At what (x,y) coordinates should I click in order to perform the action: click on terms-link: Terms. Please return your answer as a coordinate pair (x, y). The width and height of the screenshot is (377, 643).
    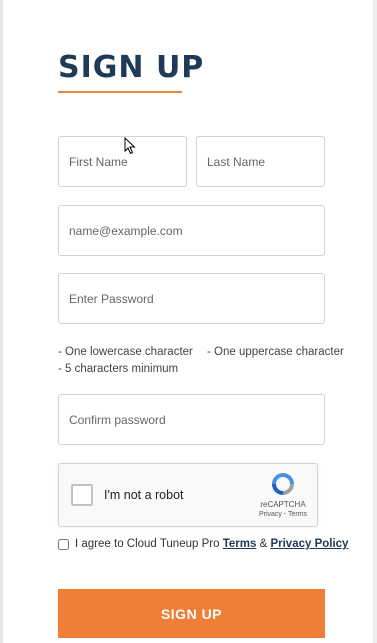
    Looking at the image, I should click on (240, 544).